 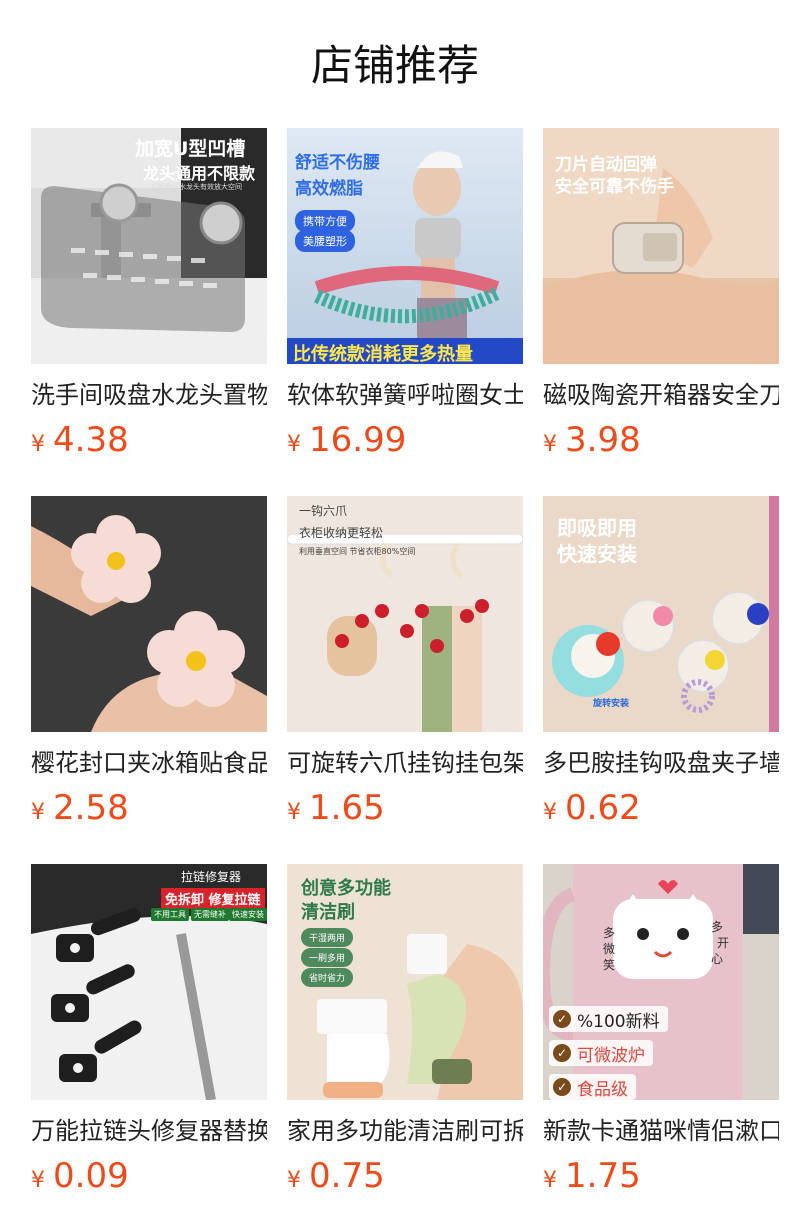 What do you see at coordinates (347, 1176) in the screenshot?
I see `price-value: 0.75` at bounding box center [347, 1176].